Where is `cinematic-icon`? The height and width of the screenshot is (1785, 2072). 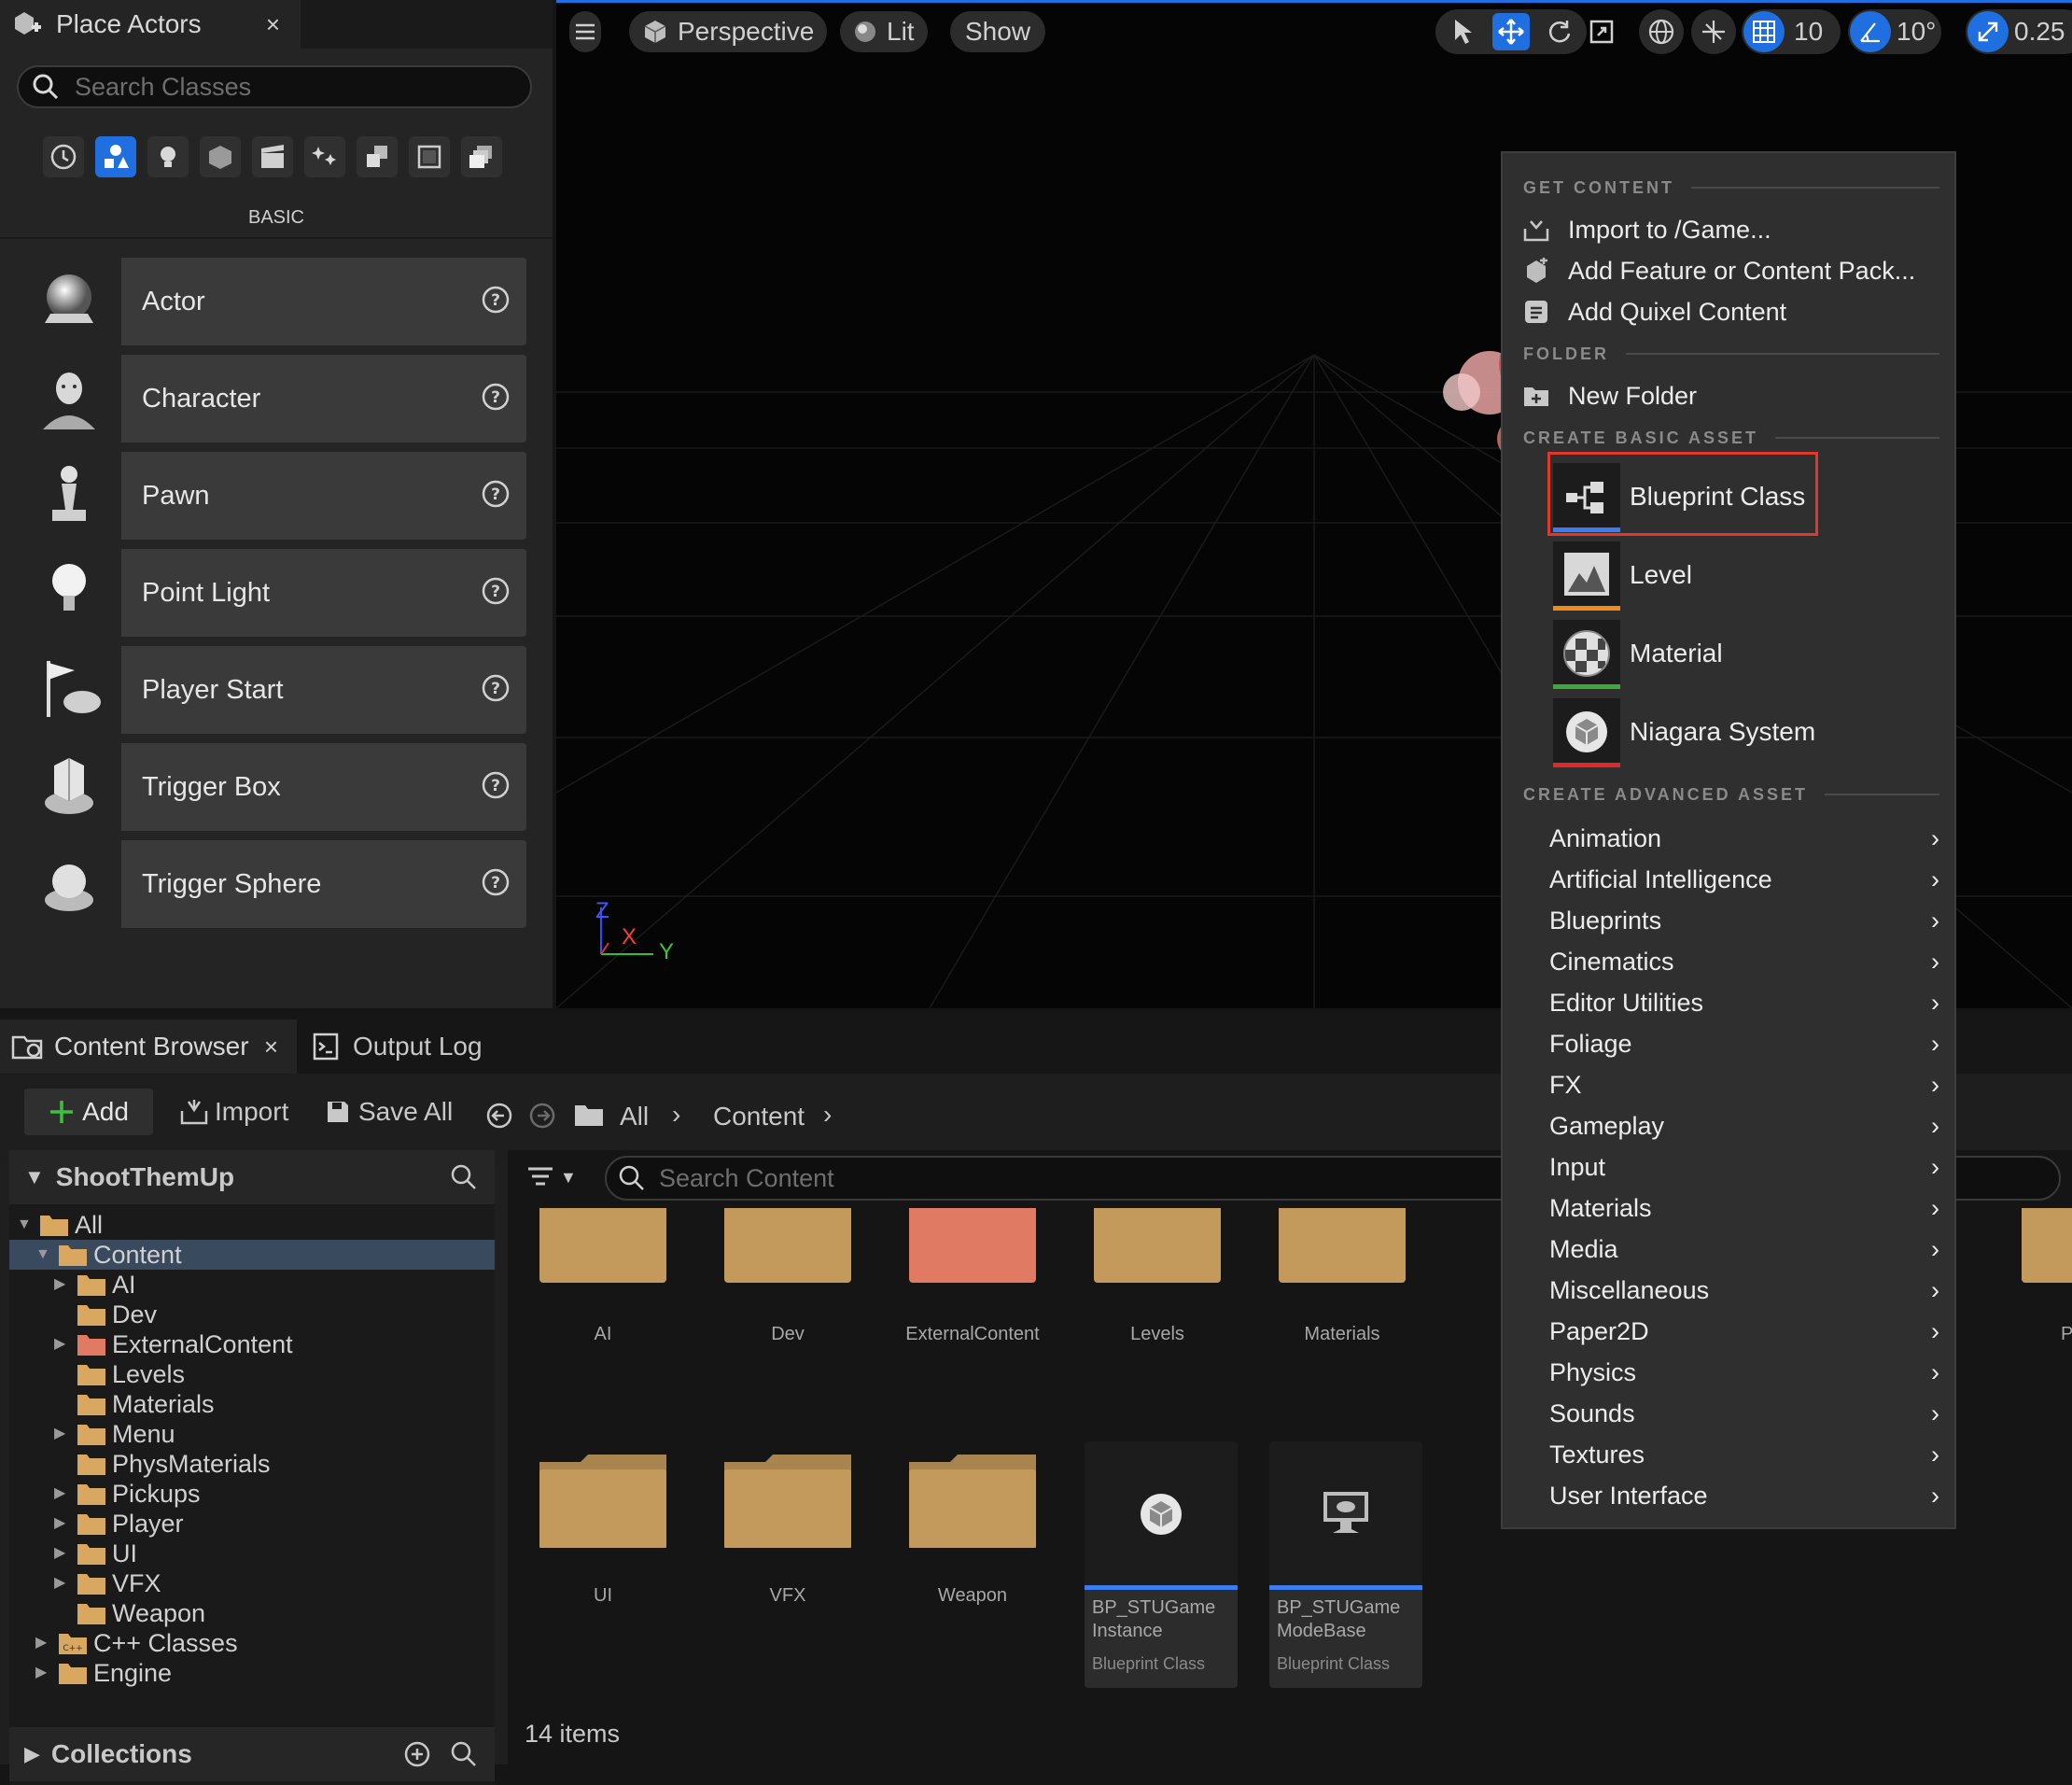 cinematic-icon is located at coordinates (272, 156).